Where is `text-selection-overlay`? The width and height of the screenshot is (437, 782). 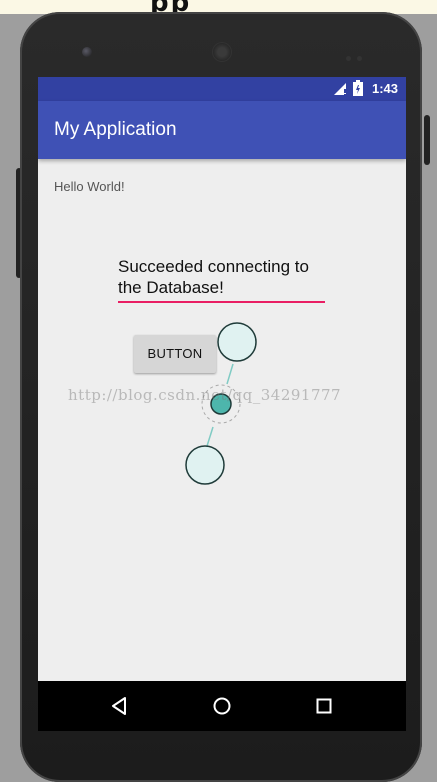 text-selection-overlay is located at coordinates (221, 403).